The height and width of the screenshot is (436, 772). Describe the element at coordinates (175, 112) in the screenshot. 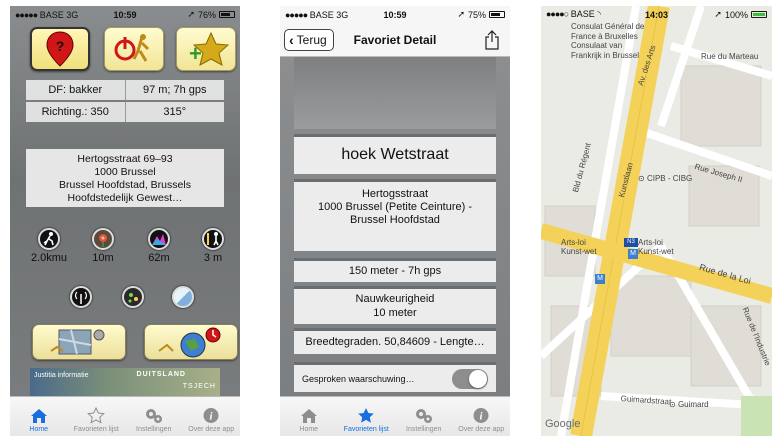

I see `bearing-value: 315°` at that location.